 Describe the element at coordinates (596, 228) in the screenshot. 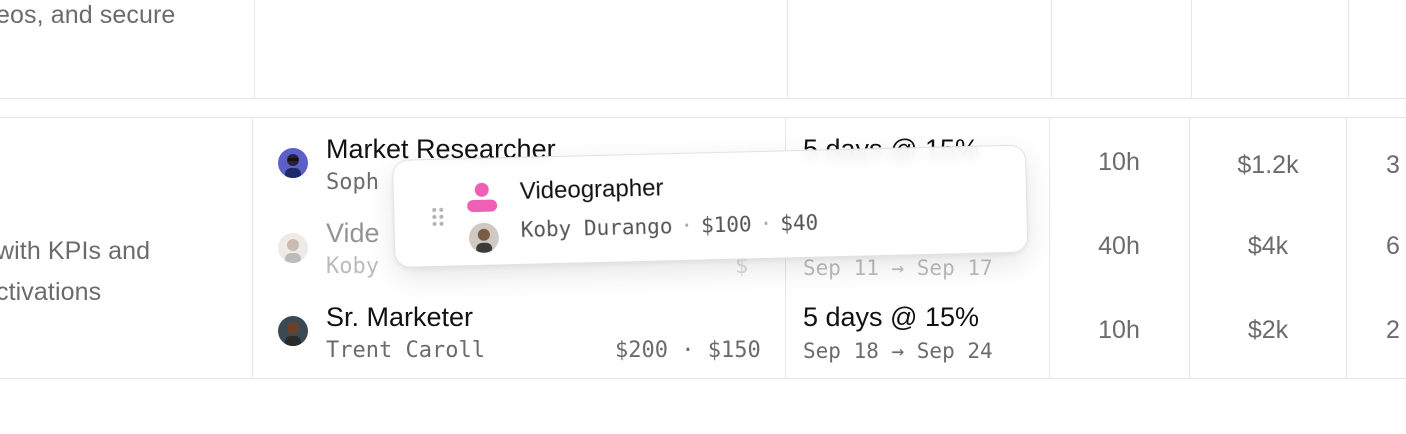

I see `card-person-name: Koby Durango` at that location.